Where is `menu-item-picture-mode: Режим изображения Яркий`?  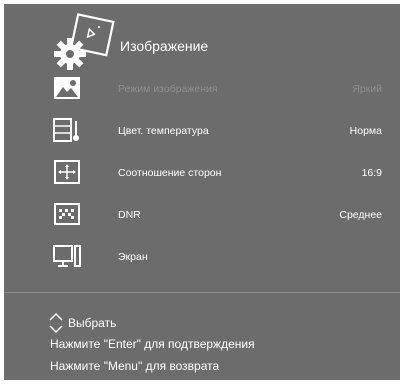
menu-item-picture-mode: Режим изображения Яркий is located at coordinates (202, 90).